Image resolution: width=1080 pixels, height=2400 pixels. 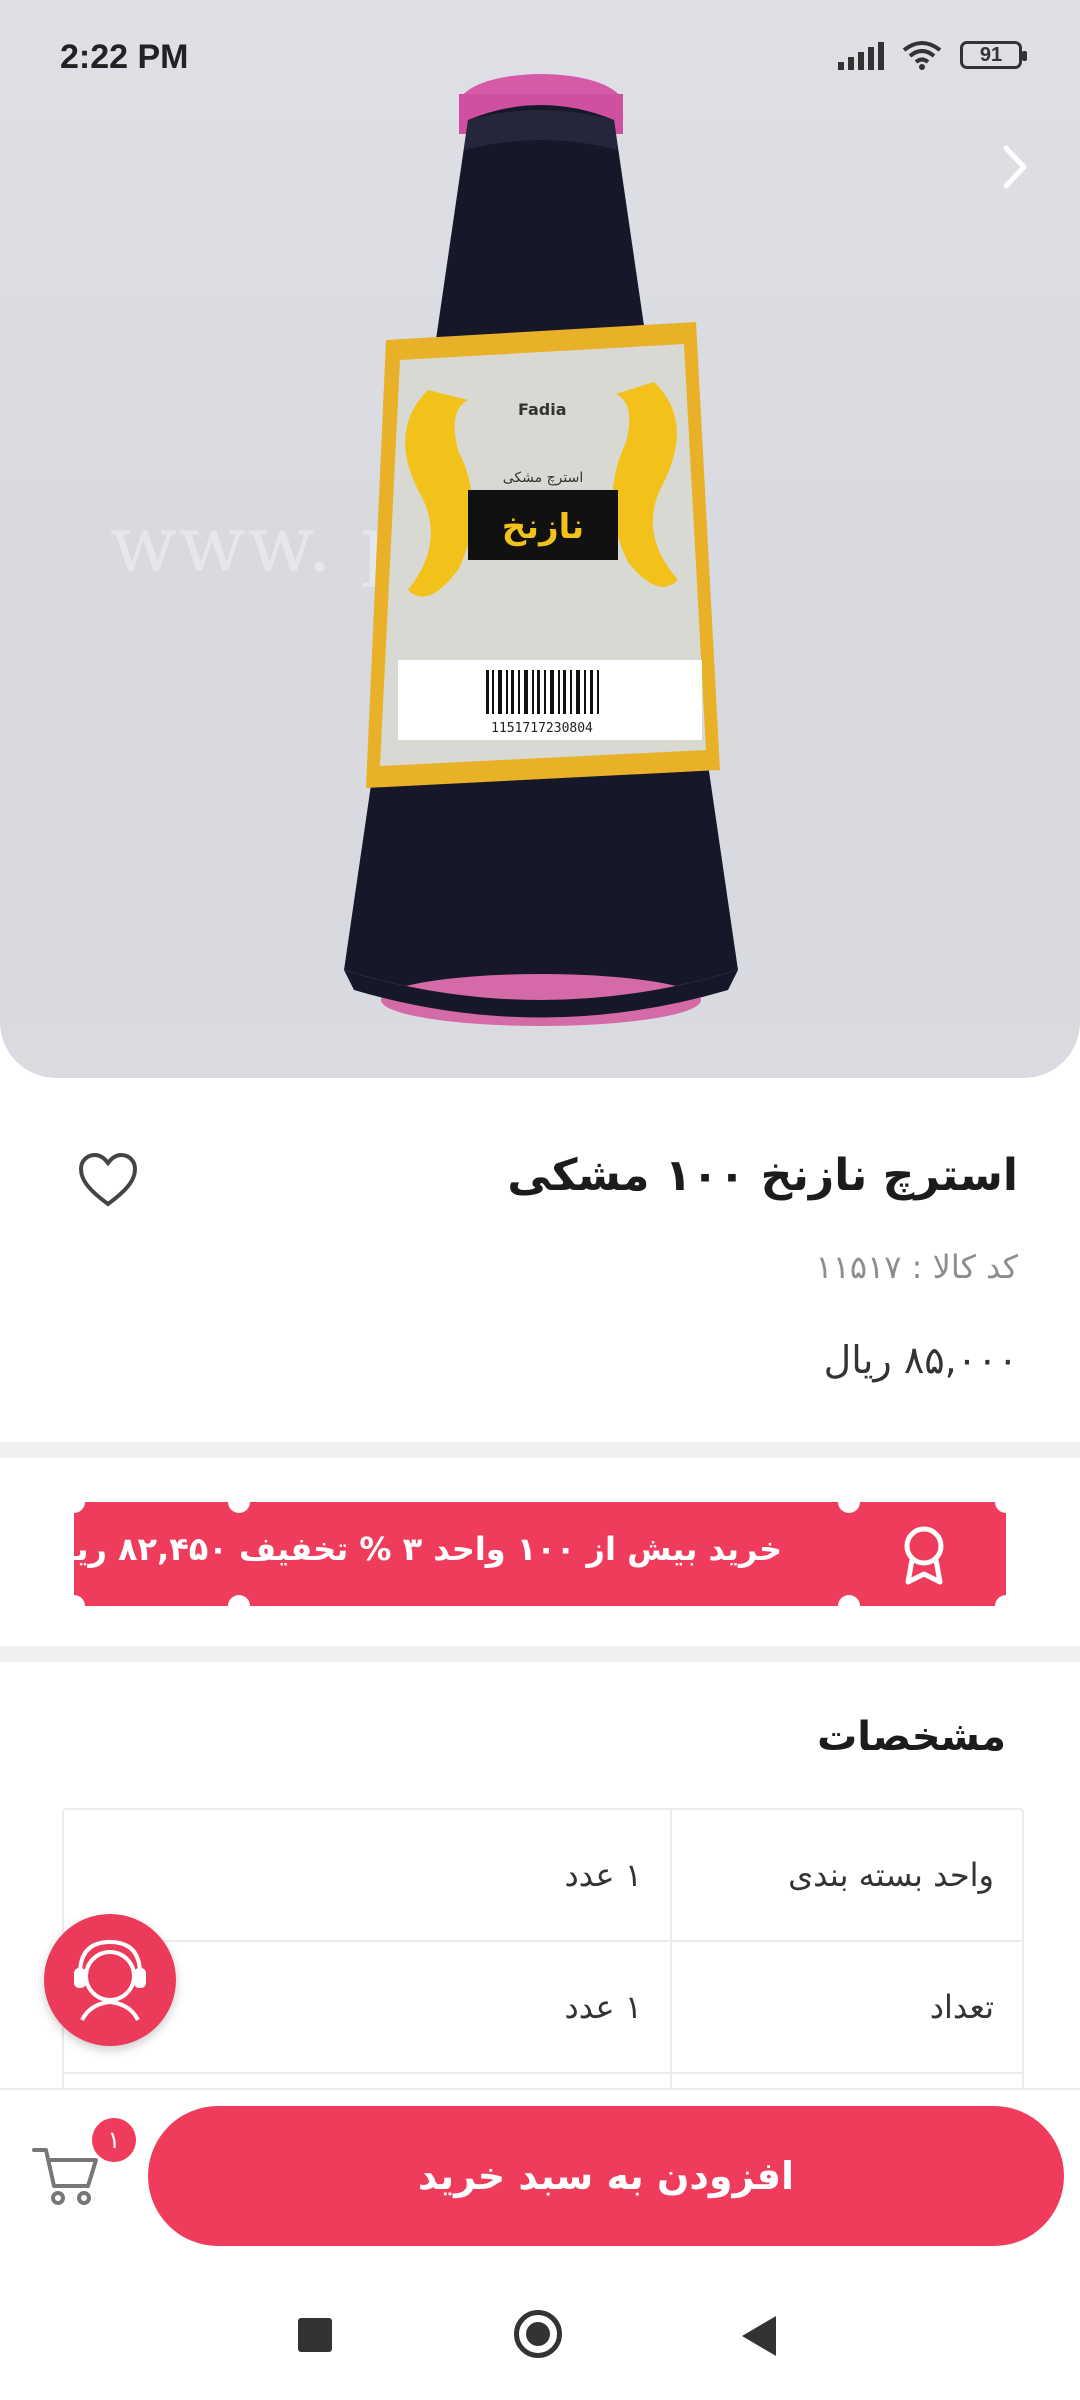 What do you see at coordinates (542, 728) in the screenshot?
I see `label-barcode: 1151717230804` at bounding box center [542, 728].